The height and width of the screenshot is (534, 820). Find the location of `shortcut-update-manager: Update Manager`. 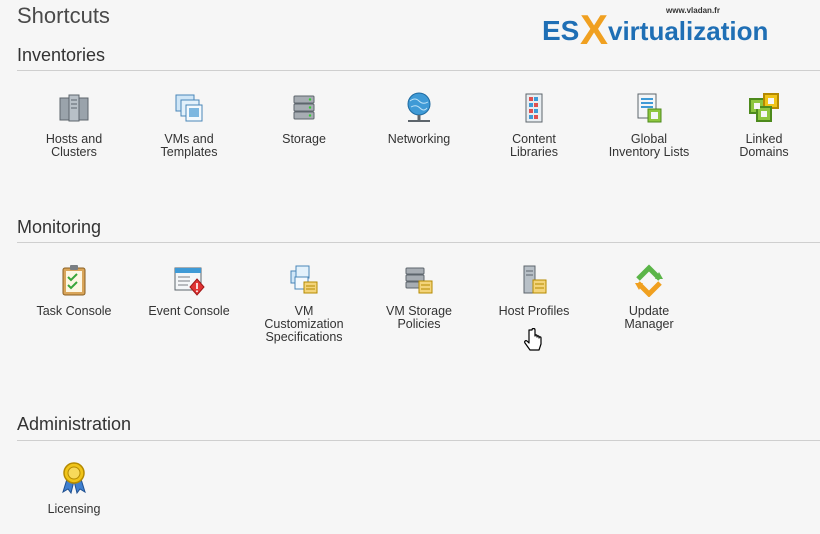

shortcut-update-manager: Update Manager is located at coordinates (649, 297).